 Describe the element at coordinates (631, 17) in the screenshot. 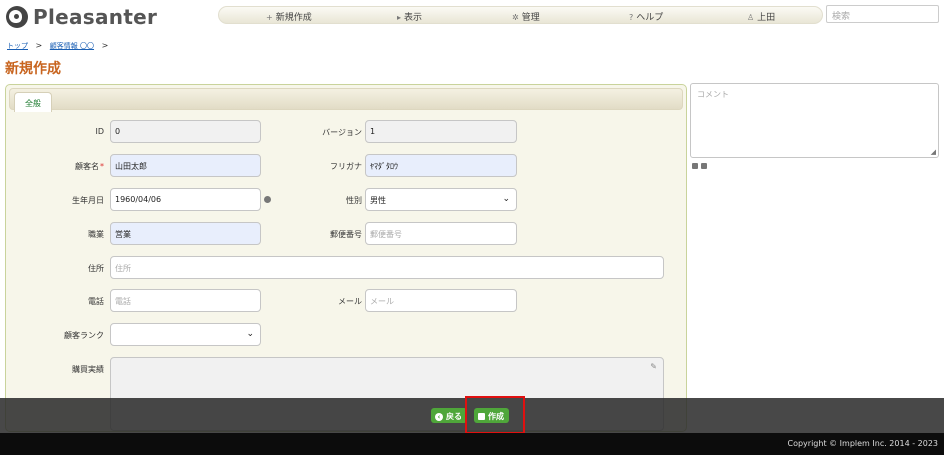

I see `help-icon: ?` at that location.